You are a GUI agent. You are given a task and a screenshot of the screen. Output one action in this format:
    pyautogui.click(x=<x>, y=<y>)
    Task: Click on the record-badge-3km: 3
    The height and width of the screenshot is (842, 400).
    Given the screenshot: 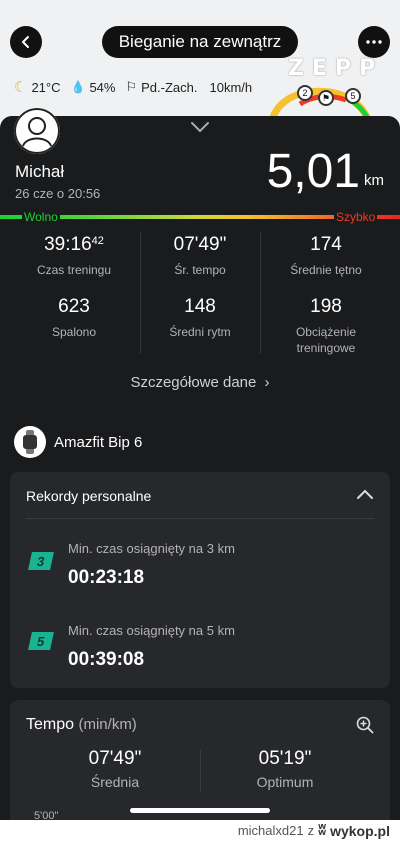 What is the action you would take?
    pyautogui.click(x=41, y=561)
    